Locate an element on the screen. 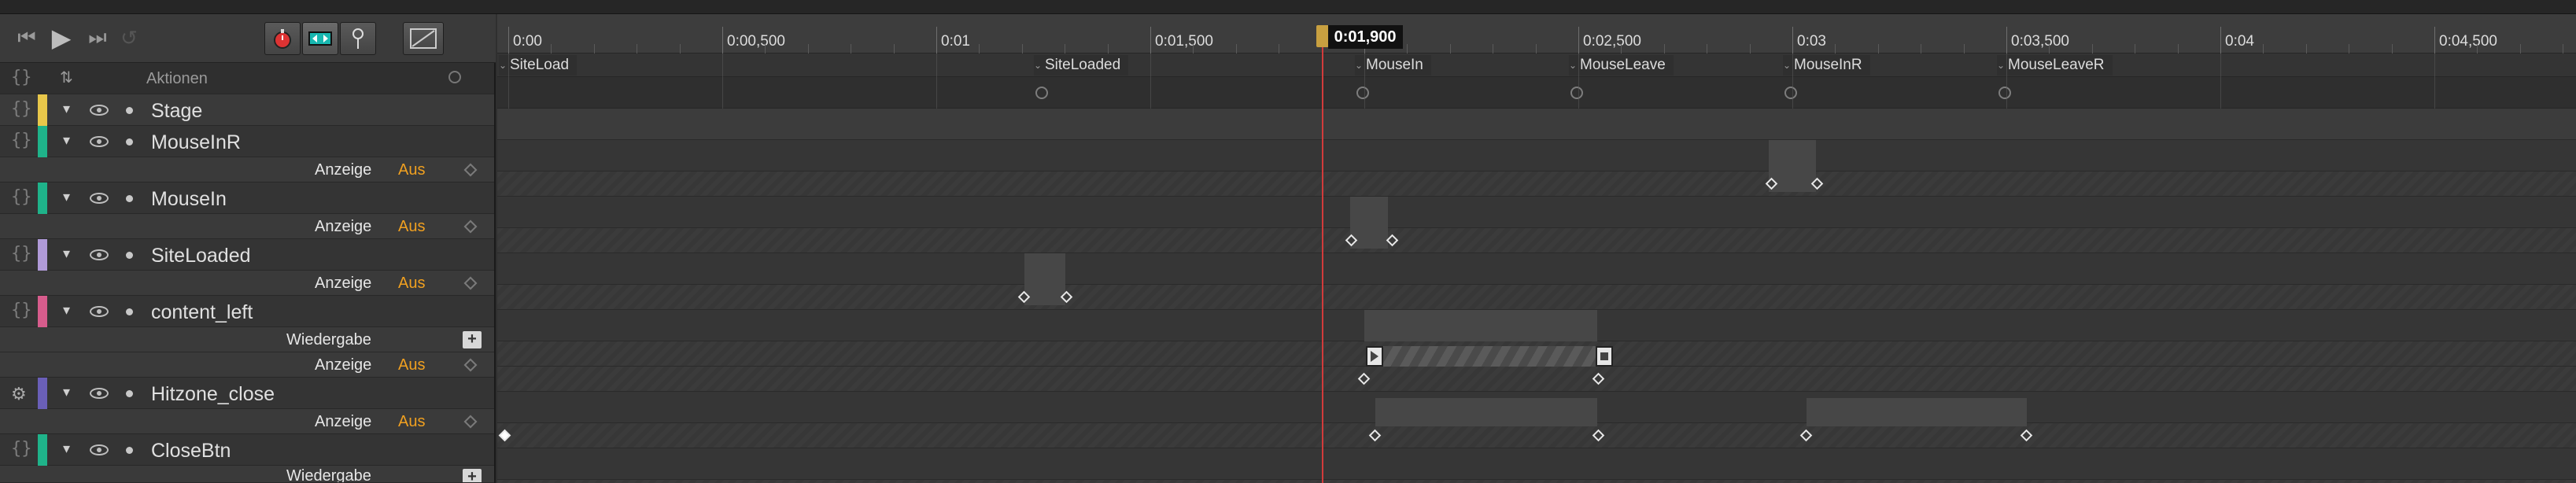  timeline-label: ⌄ MouseLeave is located at coordinates (1621, 65).